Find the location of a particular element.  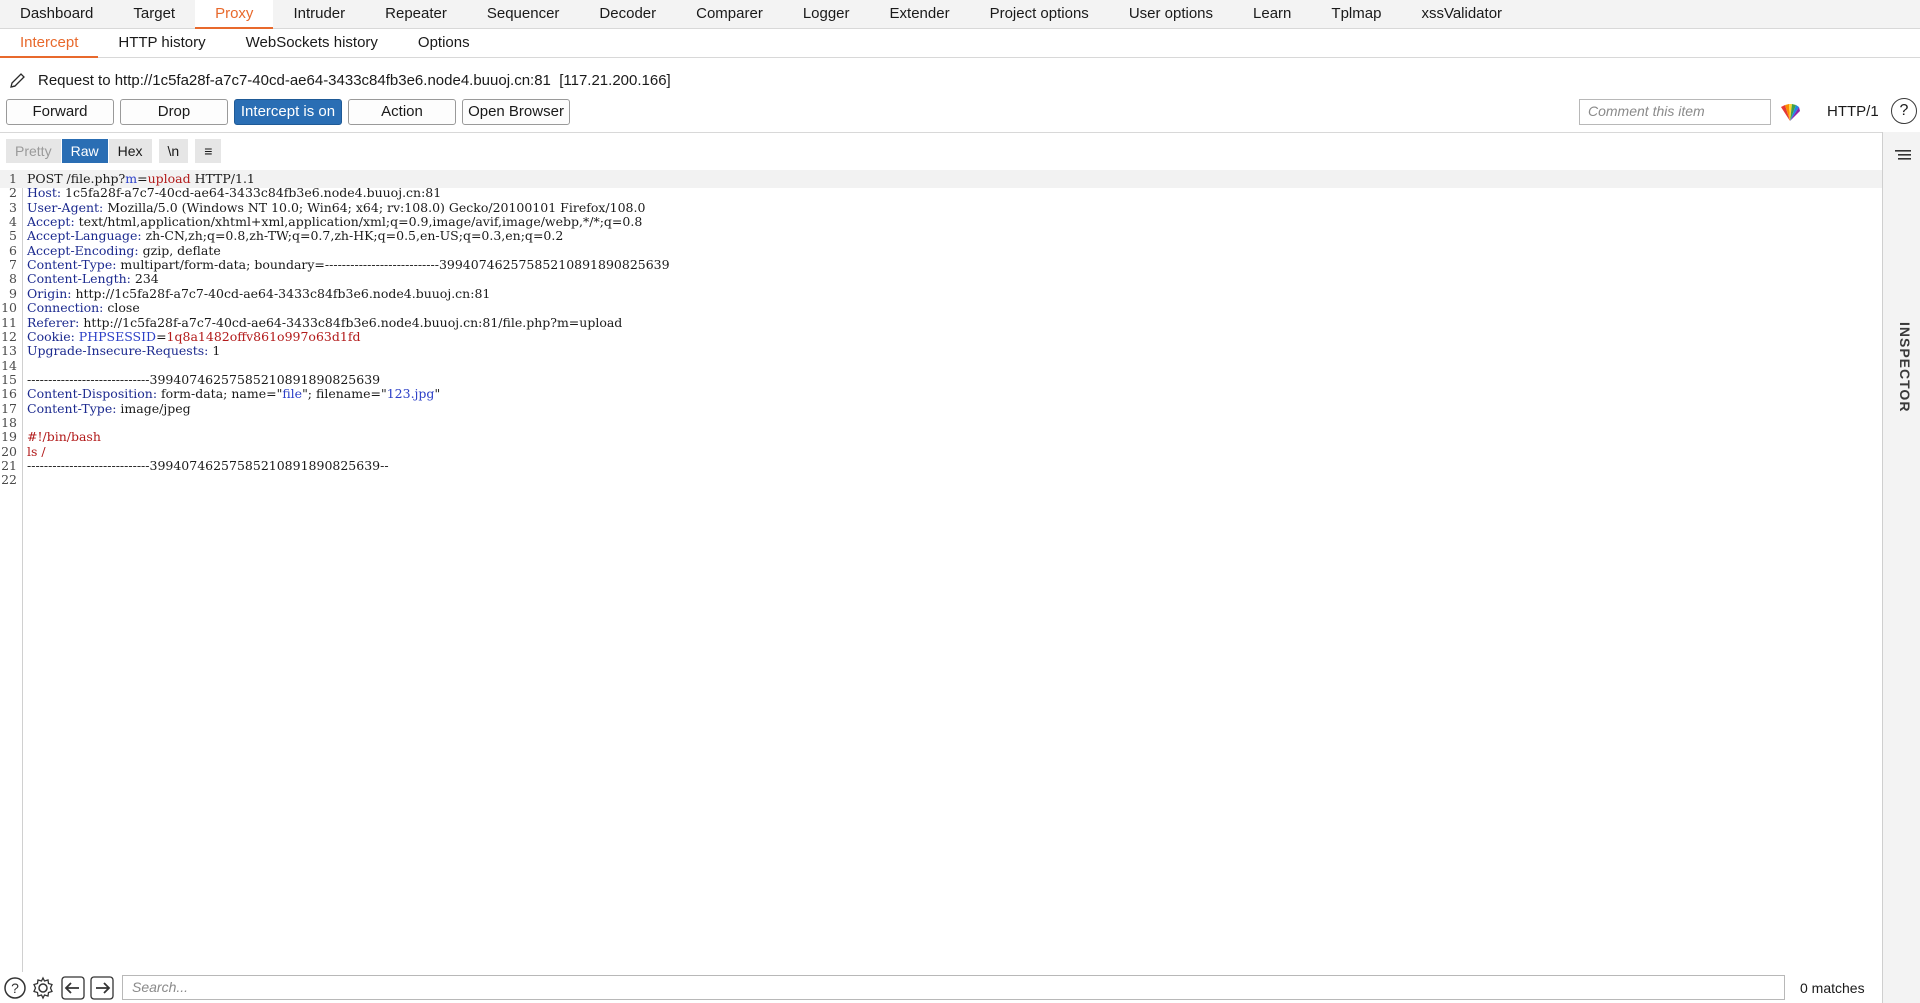

newline-toggle-button: \n is located at coordinates (174, 151).